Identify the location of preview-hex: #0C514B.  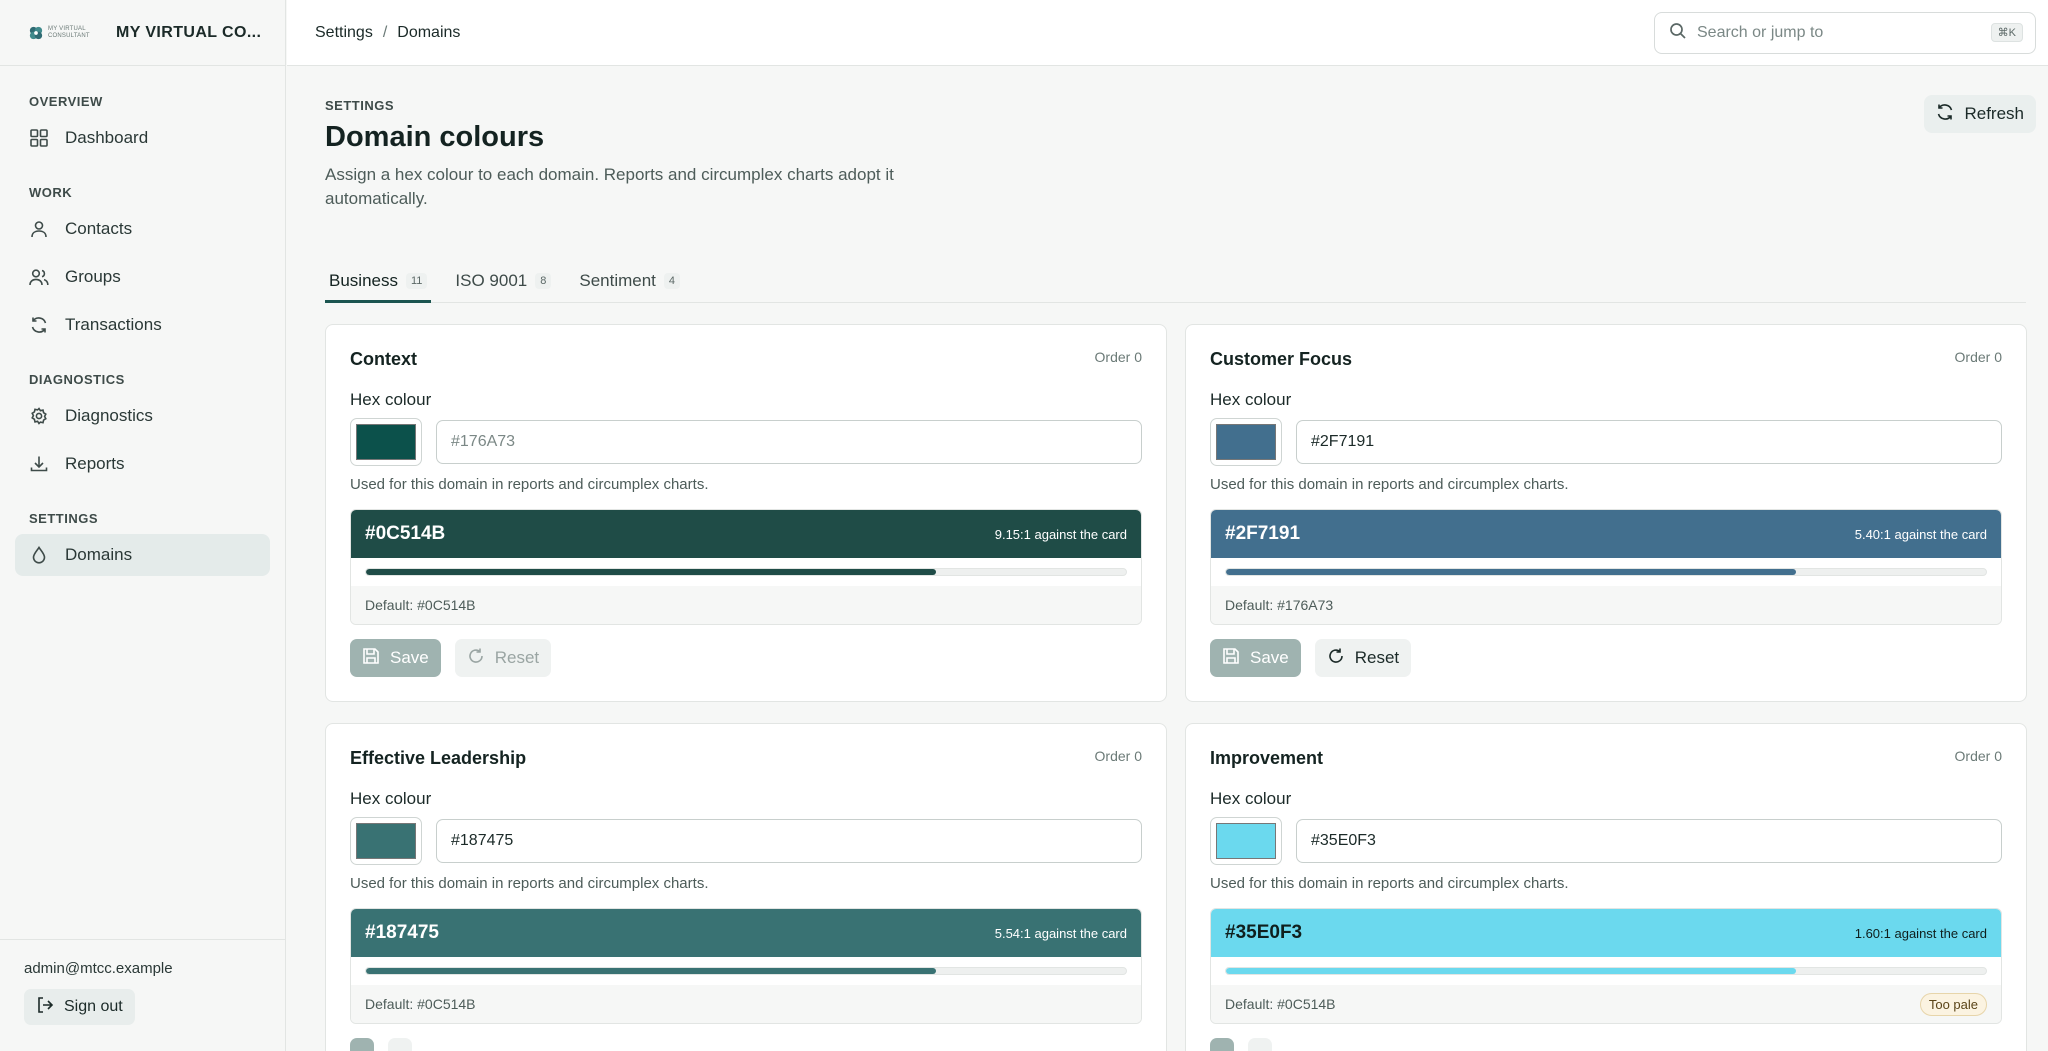
(405, 533).